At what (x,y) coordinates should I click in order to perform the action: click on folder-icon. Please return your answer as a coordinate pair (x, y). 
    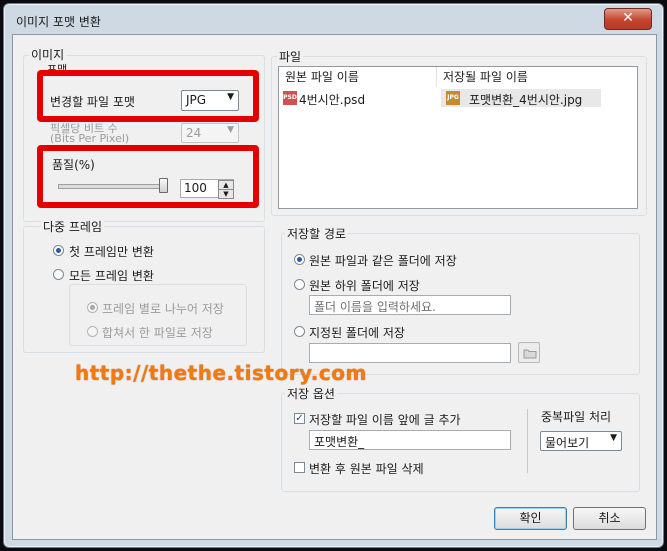
    Looking at the image, I should click on (530, 354).